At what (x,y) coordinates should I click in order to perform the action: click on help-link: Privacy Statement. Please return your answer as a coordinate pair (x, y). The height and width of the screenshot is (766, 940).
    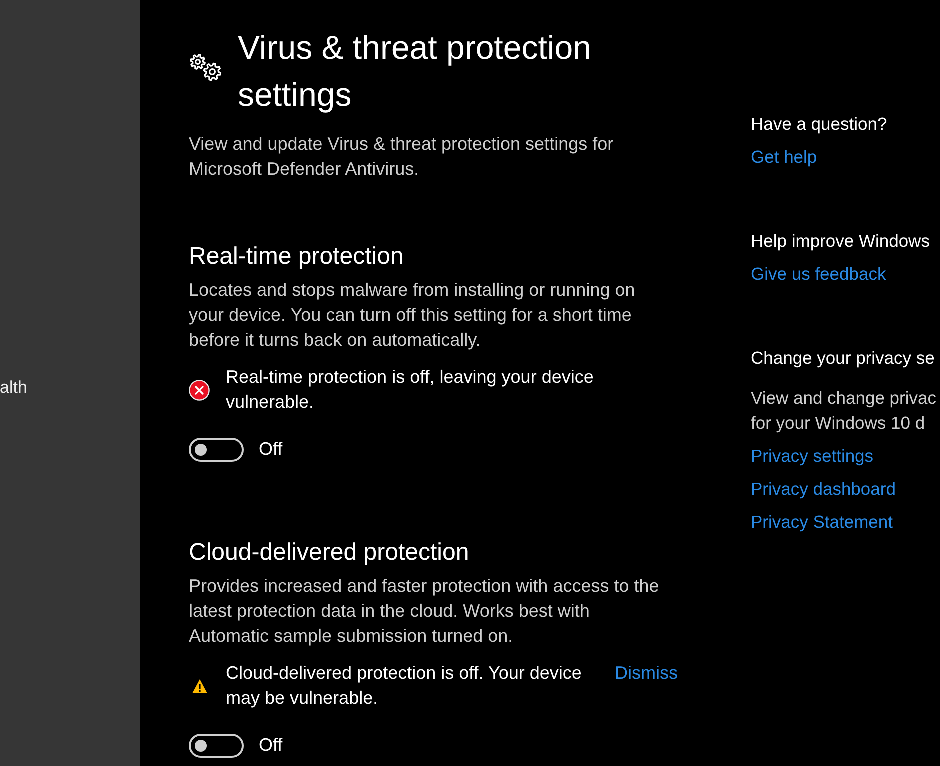
    Looking at the image, I should click on (822, 522).